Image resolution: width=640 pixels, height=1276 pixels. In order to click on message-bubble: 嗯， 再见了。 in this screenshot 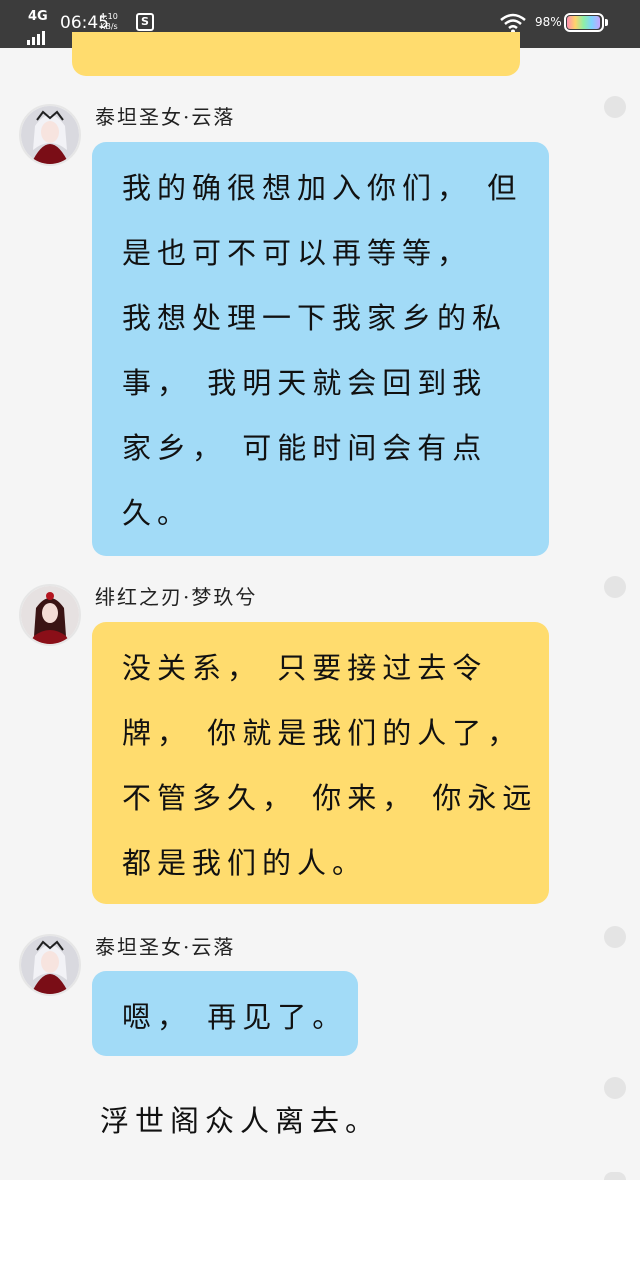, I will do `click(225, 1013)`.